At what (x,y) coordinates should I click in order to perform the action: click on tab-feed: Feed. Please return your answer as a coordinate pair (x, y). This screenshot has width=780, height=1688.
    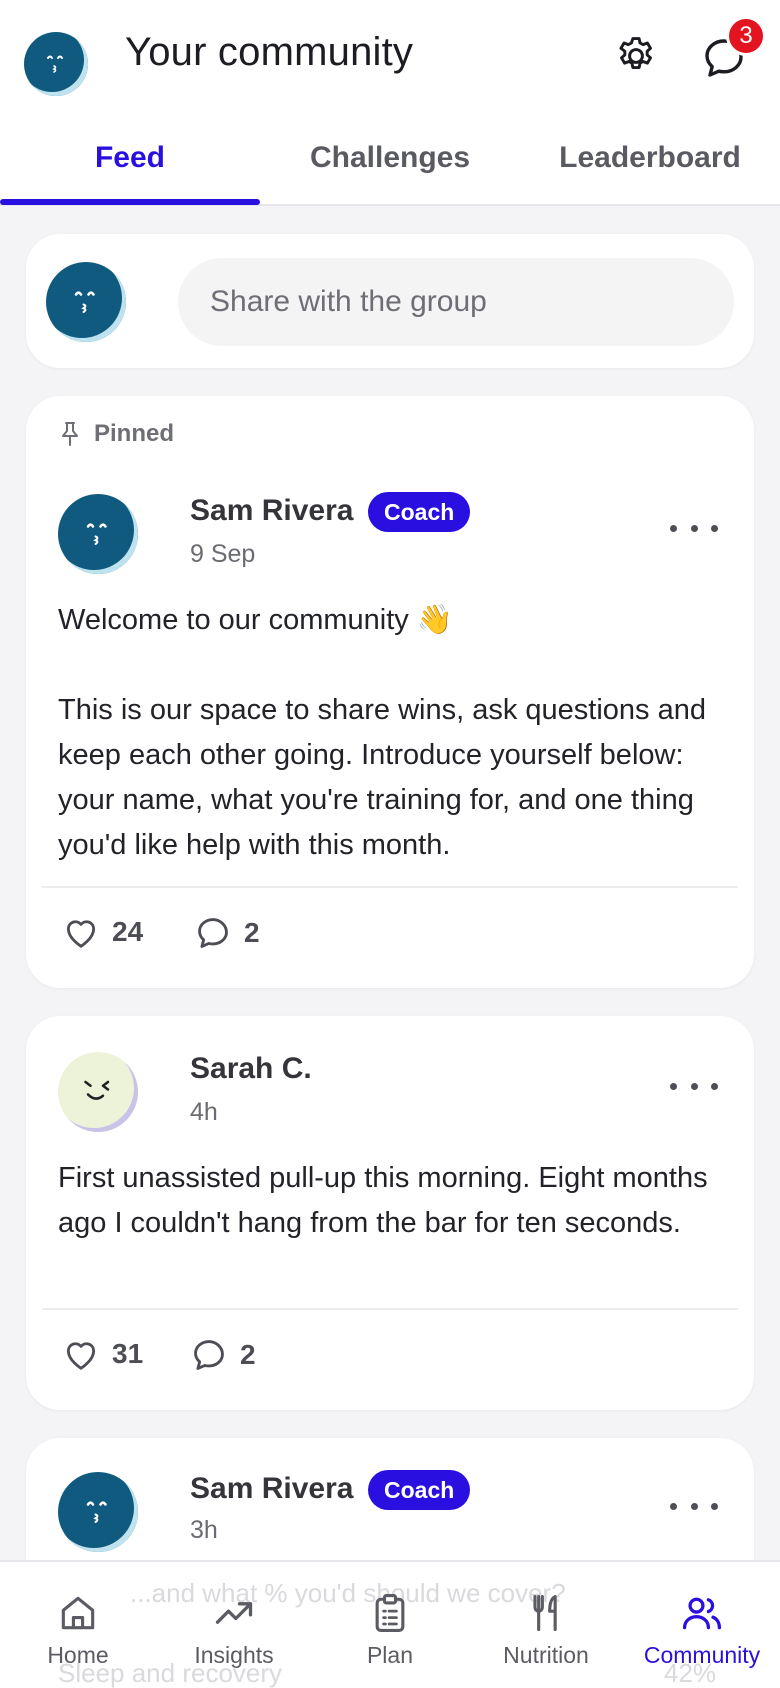
    Looking at the image, I should click on (130, 158).